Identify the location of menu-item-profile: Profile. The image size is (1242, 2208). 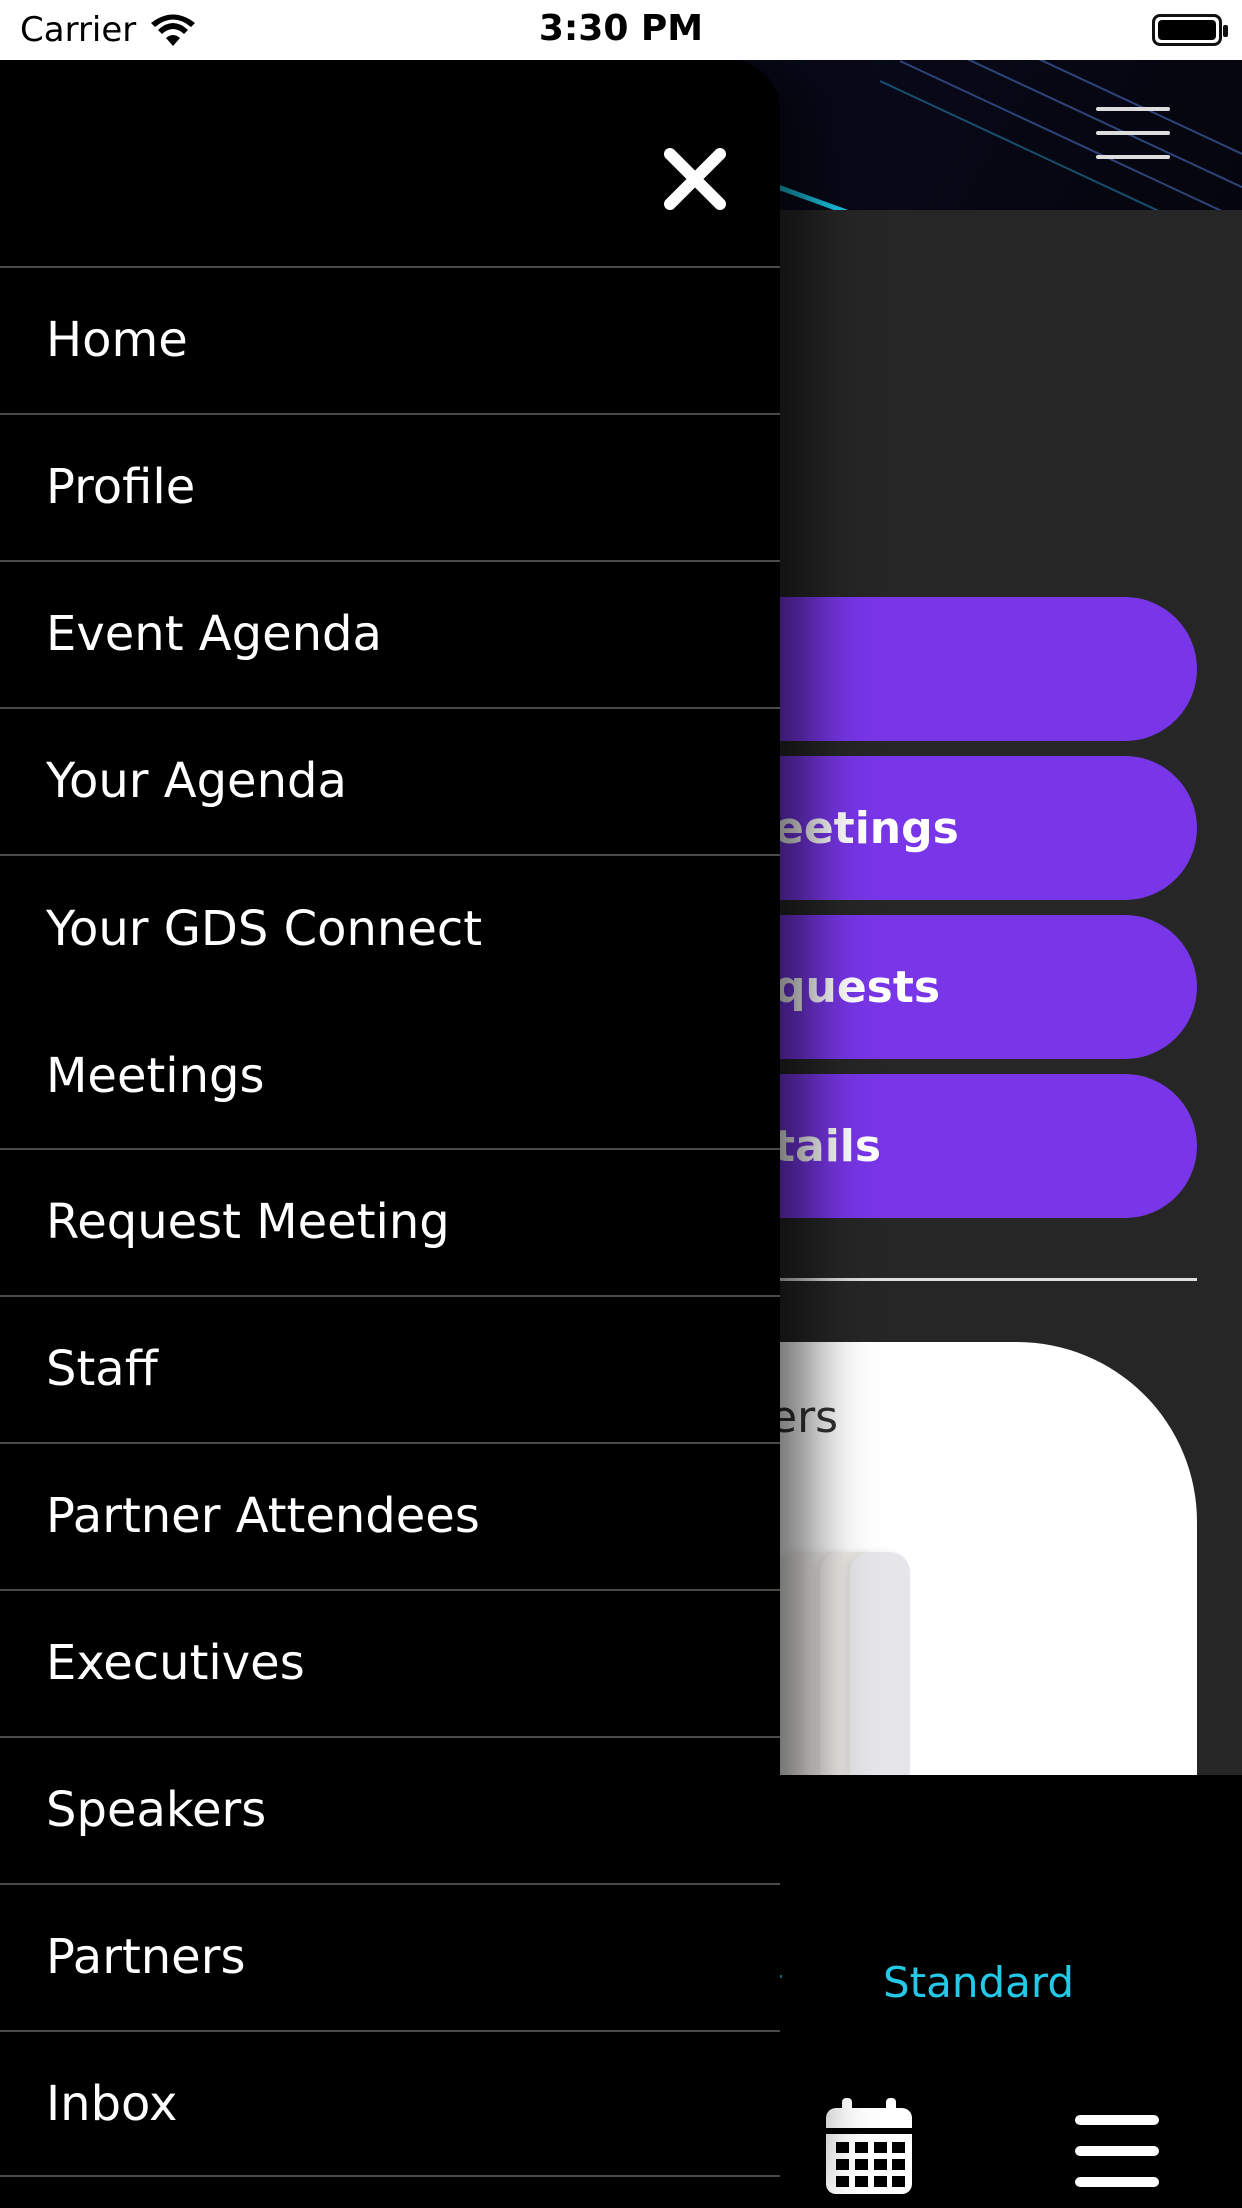
(390, 486).